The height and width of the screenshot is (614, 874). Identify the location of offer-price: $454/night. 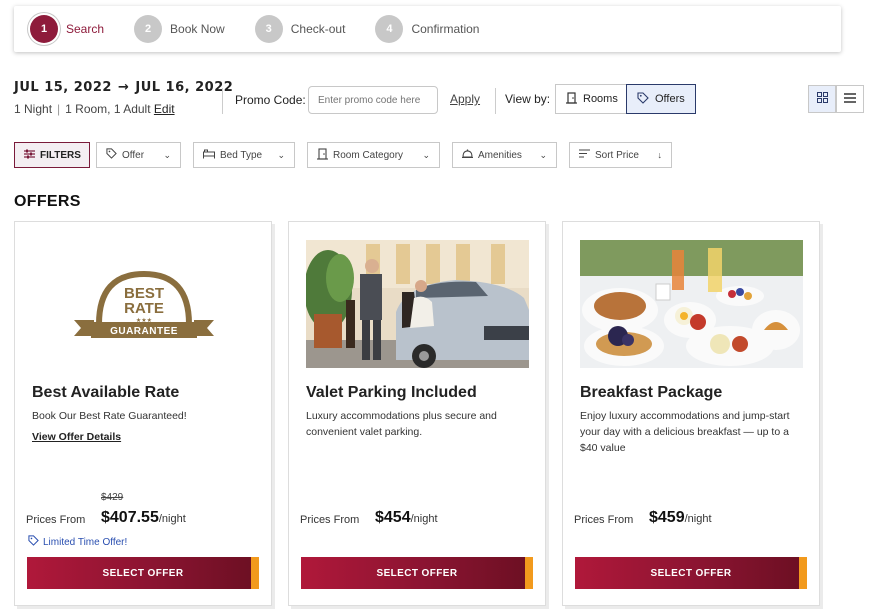
(406, 518).